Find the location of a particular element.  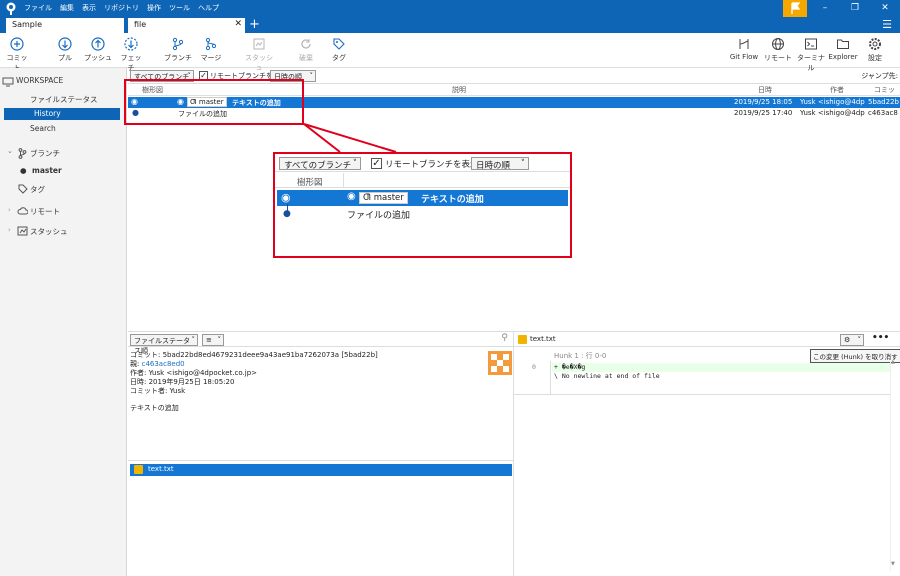

settings-button: 設定 is located at coordinates (875, 50).